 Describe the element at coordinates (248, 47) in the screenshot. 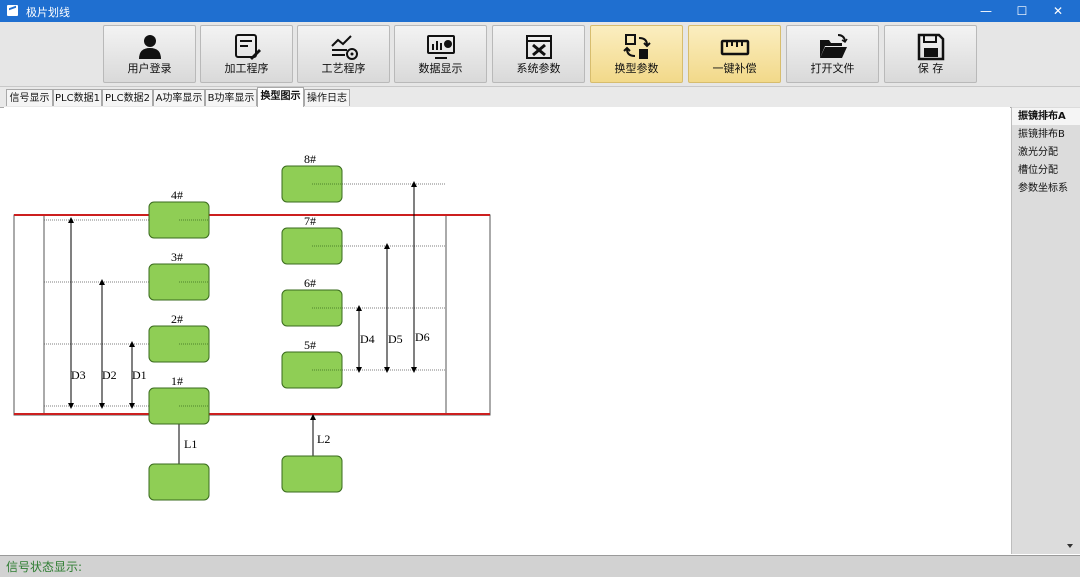

I see `program-edit-icon` at that location.